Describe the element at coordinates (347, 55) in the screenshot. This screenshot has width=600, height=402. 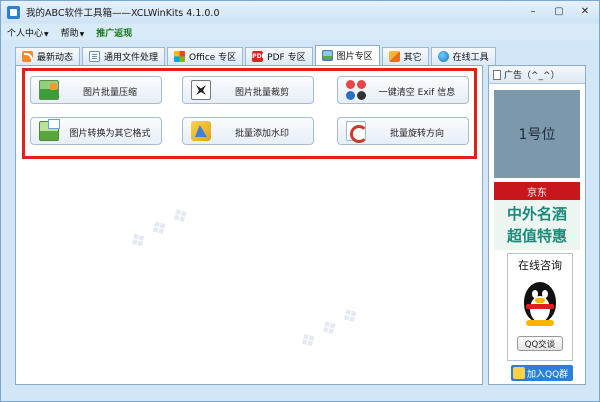
I see `tab-image: 图片专区` at that location.